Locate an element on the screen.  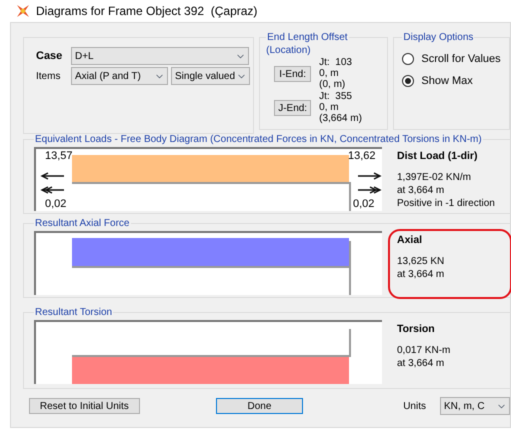
units-label: Units is located at coordinates (414, 407).